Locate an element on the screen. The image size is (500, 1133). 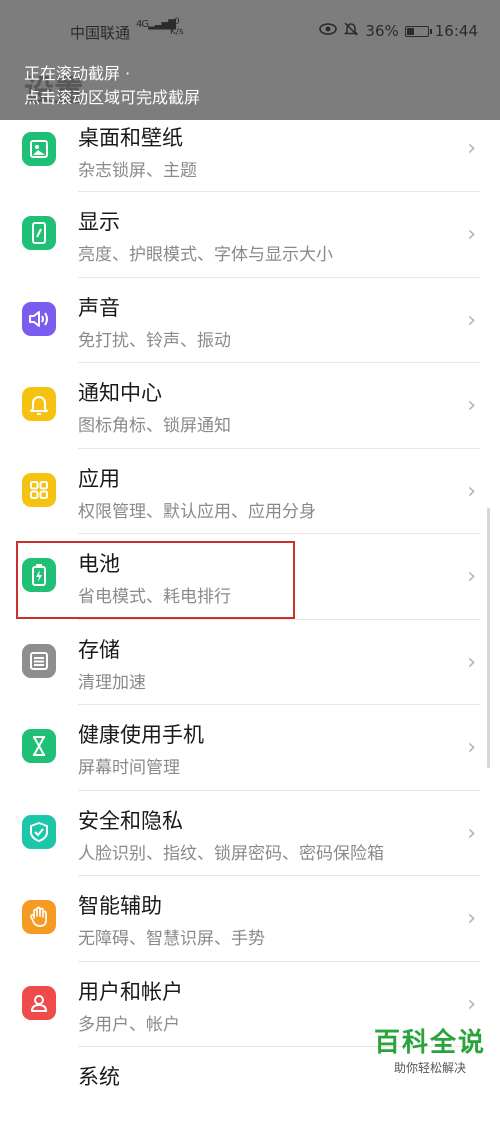
annotation-highlight-box is located at coordinates (155, 580).